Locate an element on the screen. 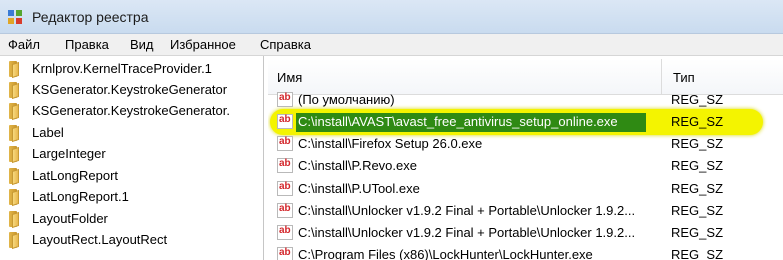 The height and width of the screenshot is (260, 783). tree-item-label: LatLongReport is located at coordinates (75, 175).